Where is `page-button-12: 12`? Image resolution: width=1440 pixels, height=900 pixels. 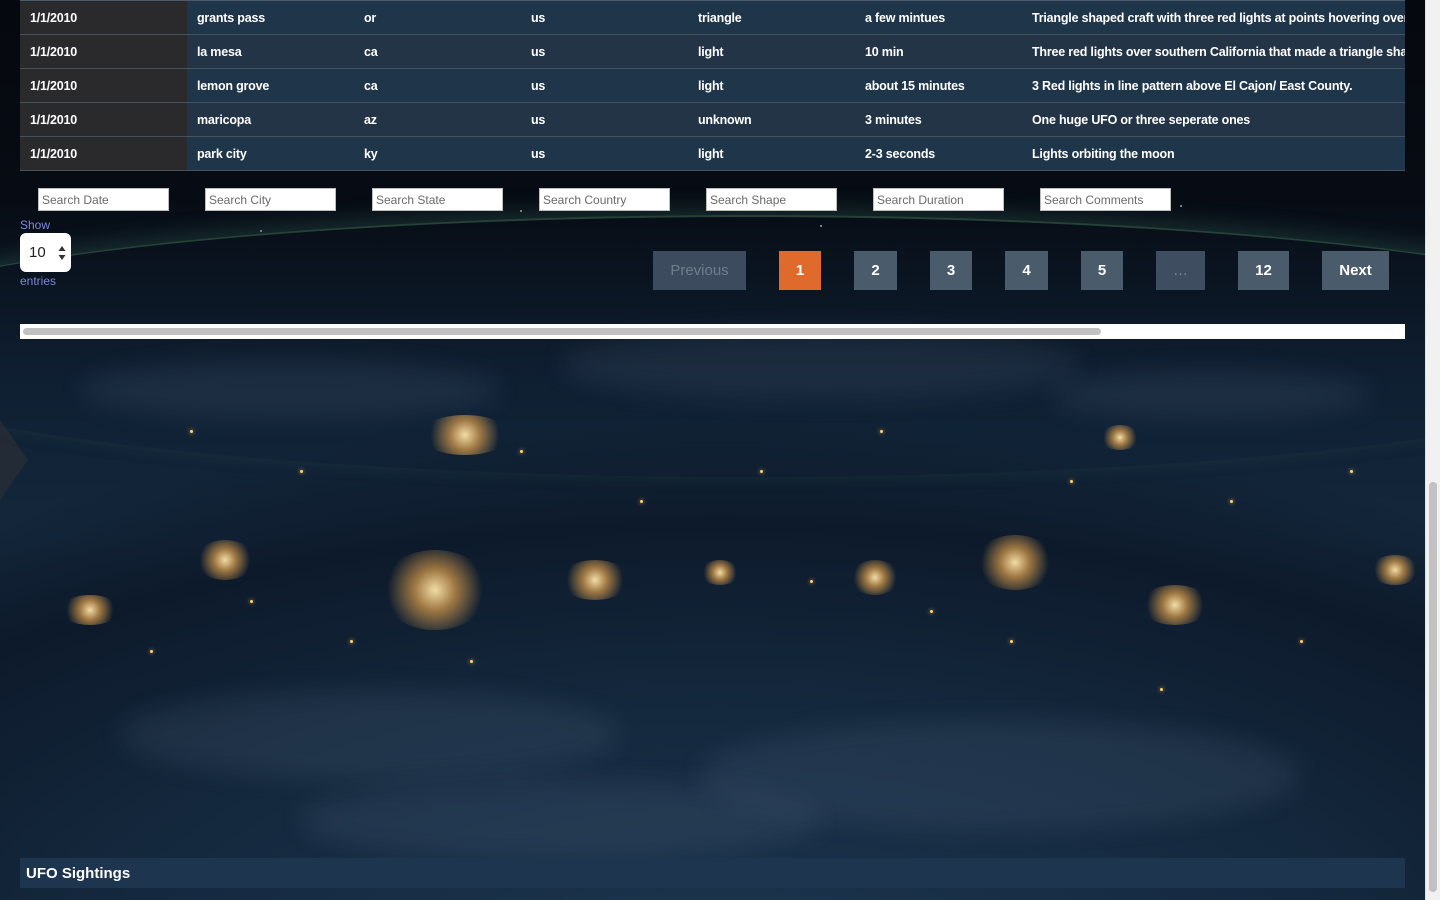 page-button-12: 12 is located at coordinates (1263, 270).